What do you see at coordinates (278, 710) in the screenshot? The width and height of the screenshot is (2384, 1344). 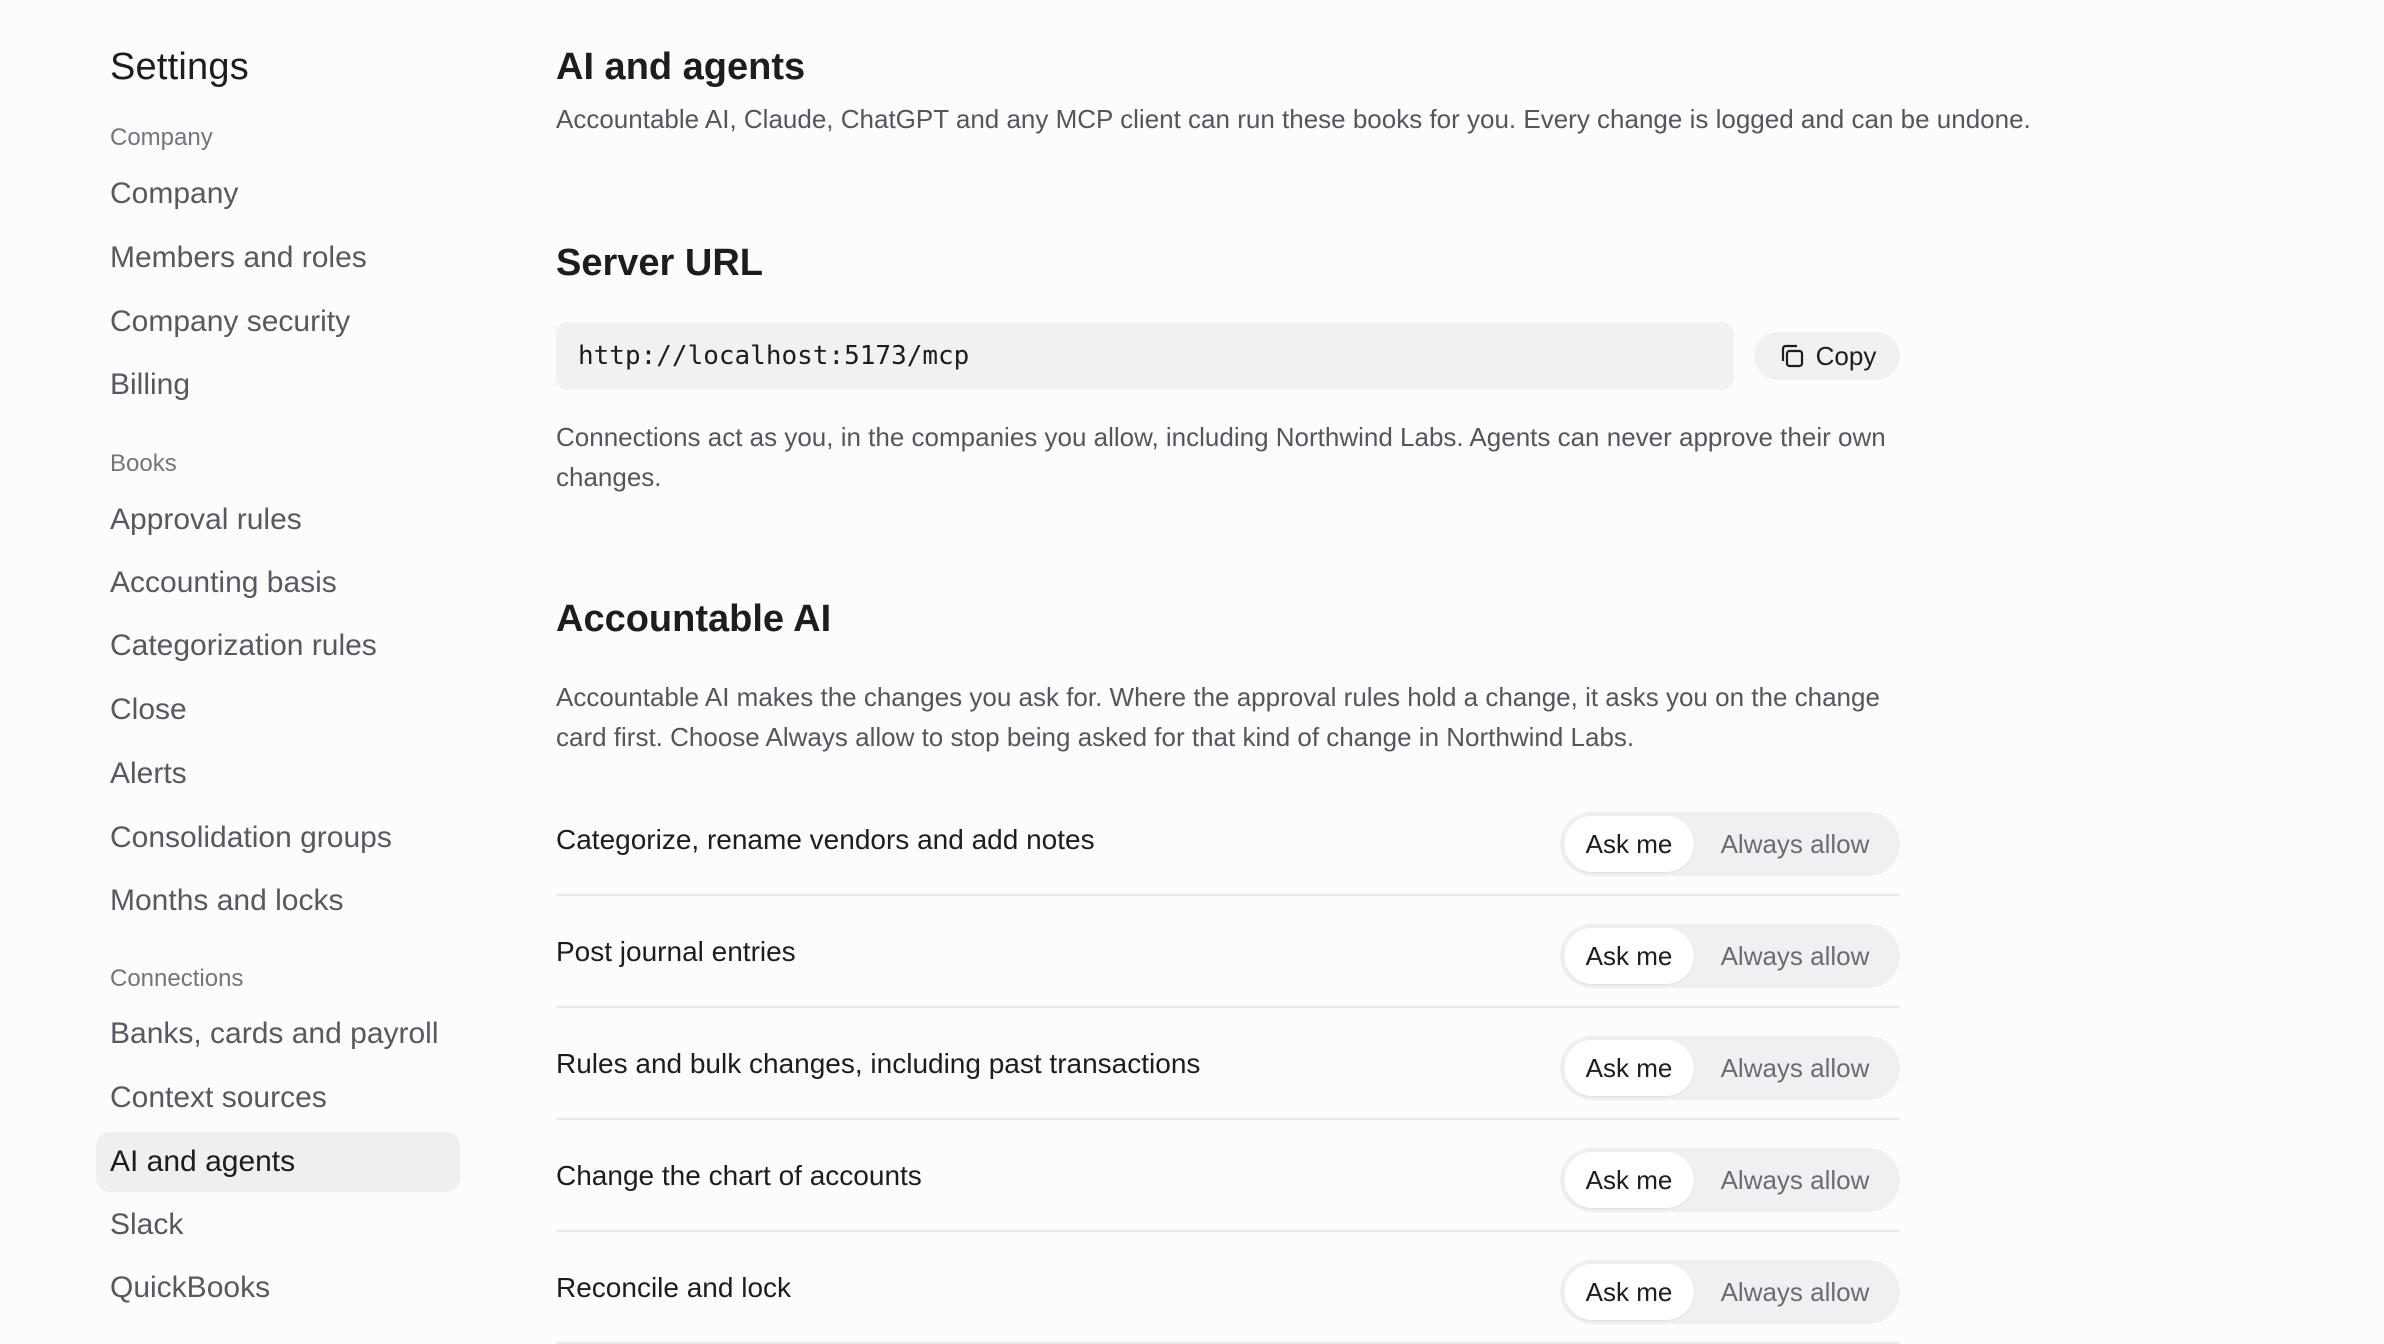 I see `sidebar-item-close: Close` at bounding box center [278, 710].